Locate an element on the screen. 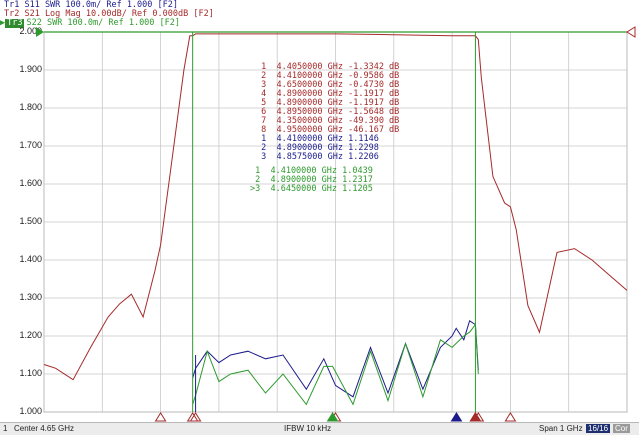  ref-left-arrow-icon is located at coordinates (40, 32).